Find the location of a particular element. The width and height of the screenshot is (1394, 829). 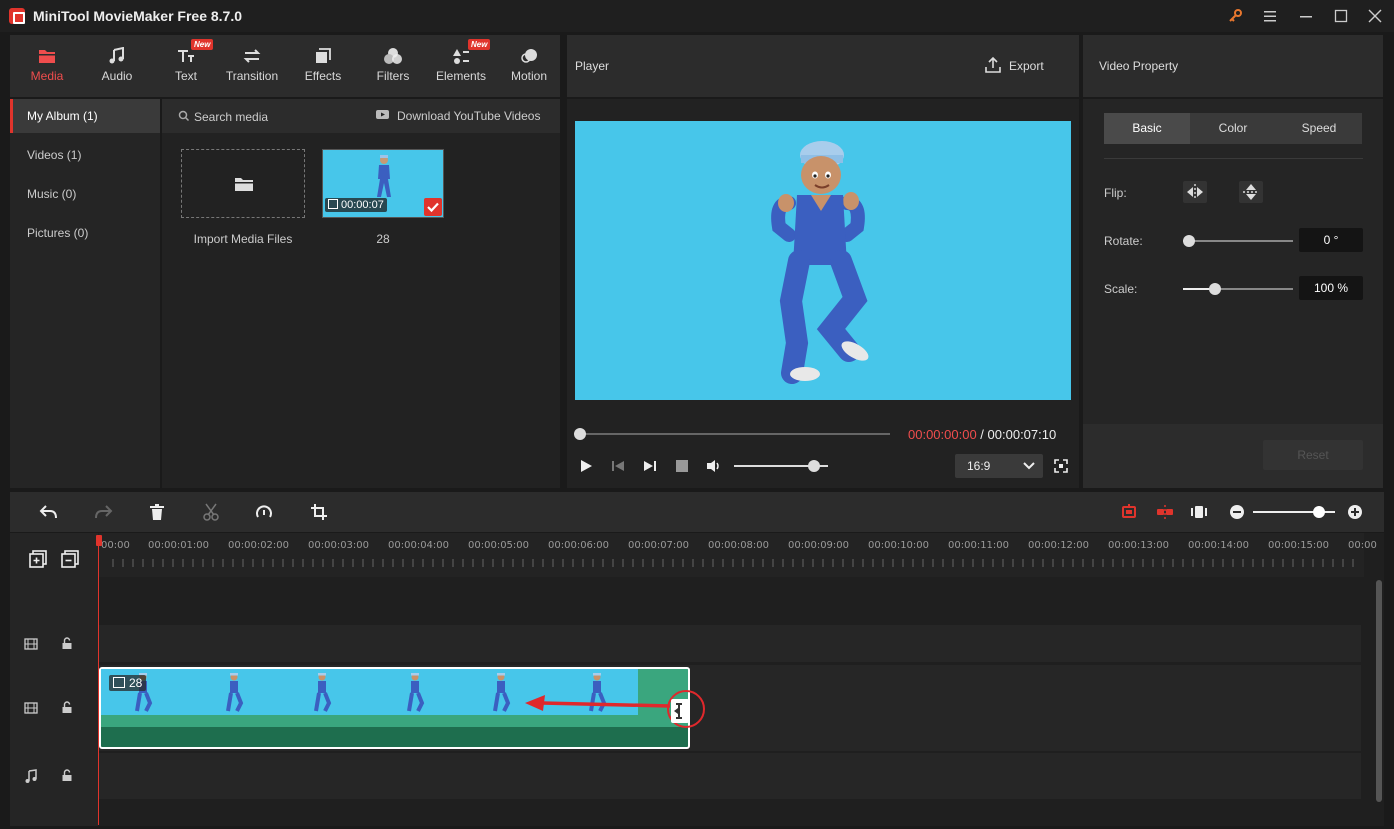

album-item-videos: Videos (1) is located at coordinates (85, 155).